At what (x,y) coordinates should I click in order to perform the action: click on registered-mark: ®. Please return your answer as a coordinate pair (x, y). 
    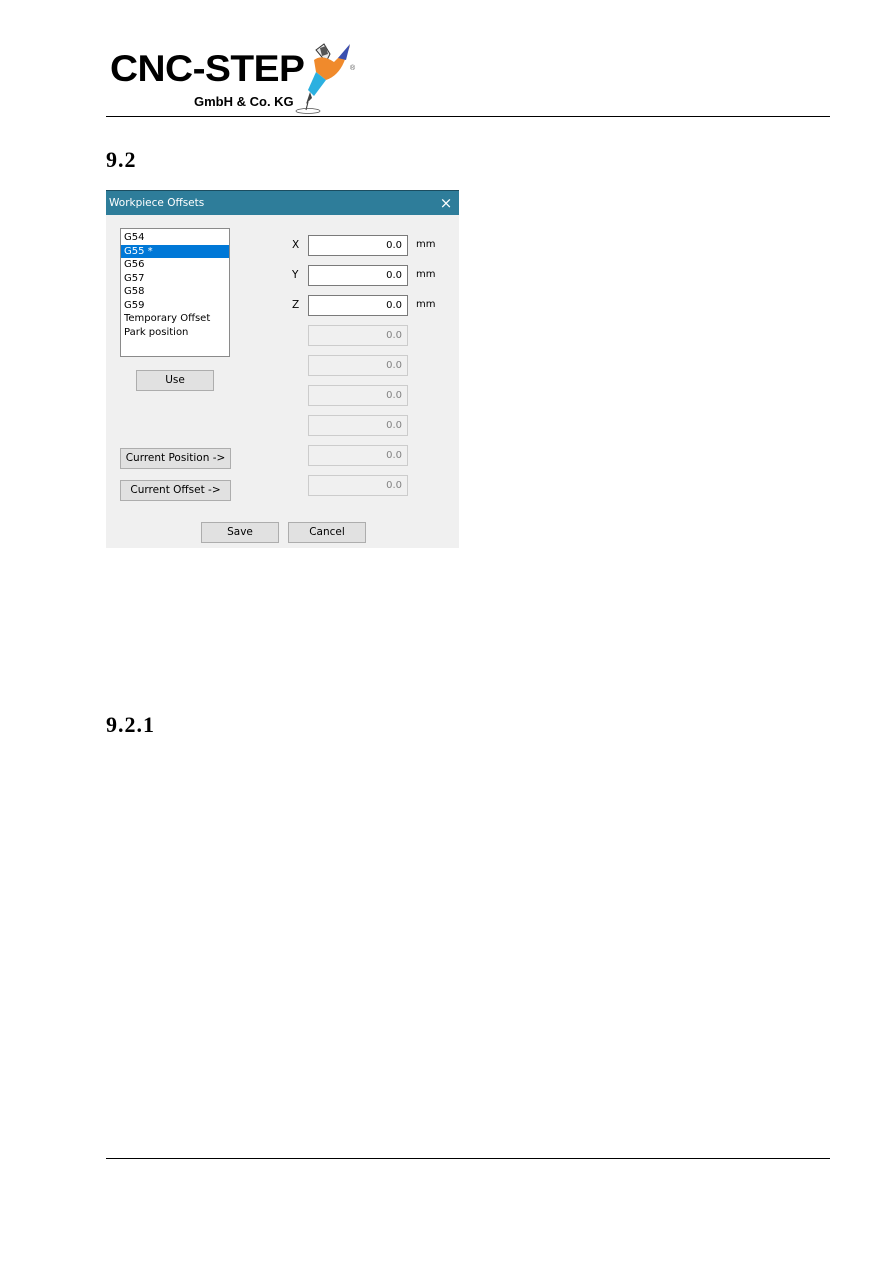
    Looking at the image, I should click on (353, 68).